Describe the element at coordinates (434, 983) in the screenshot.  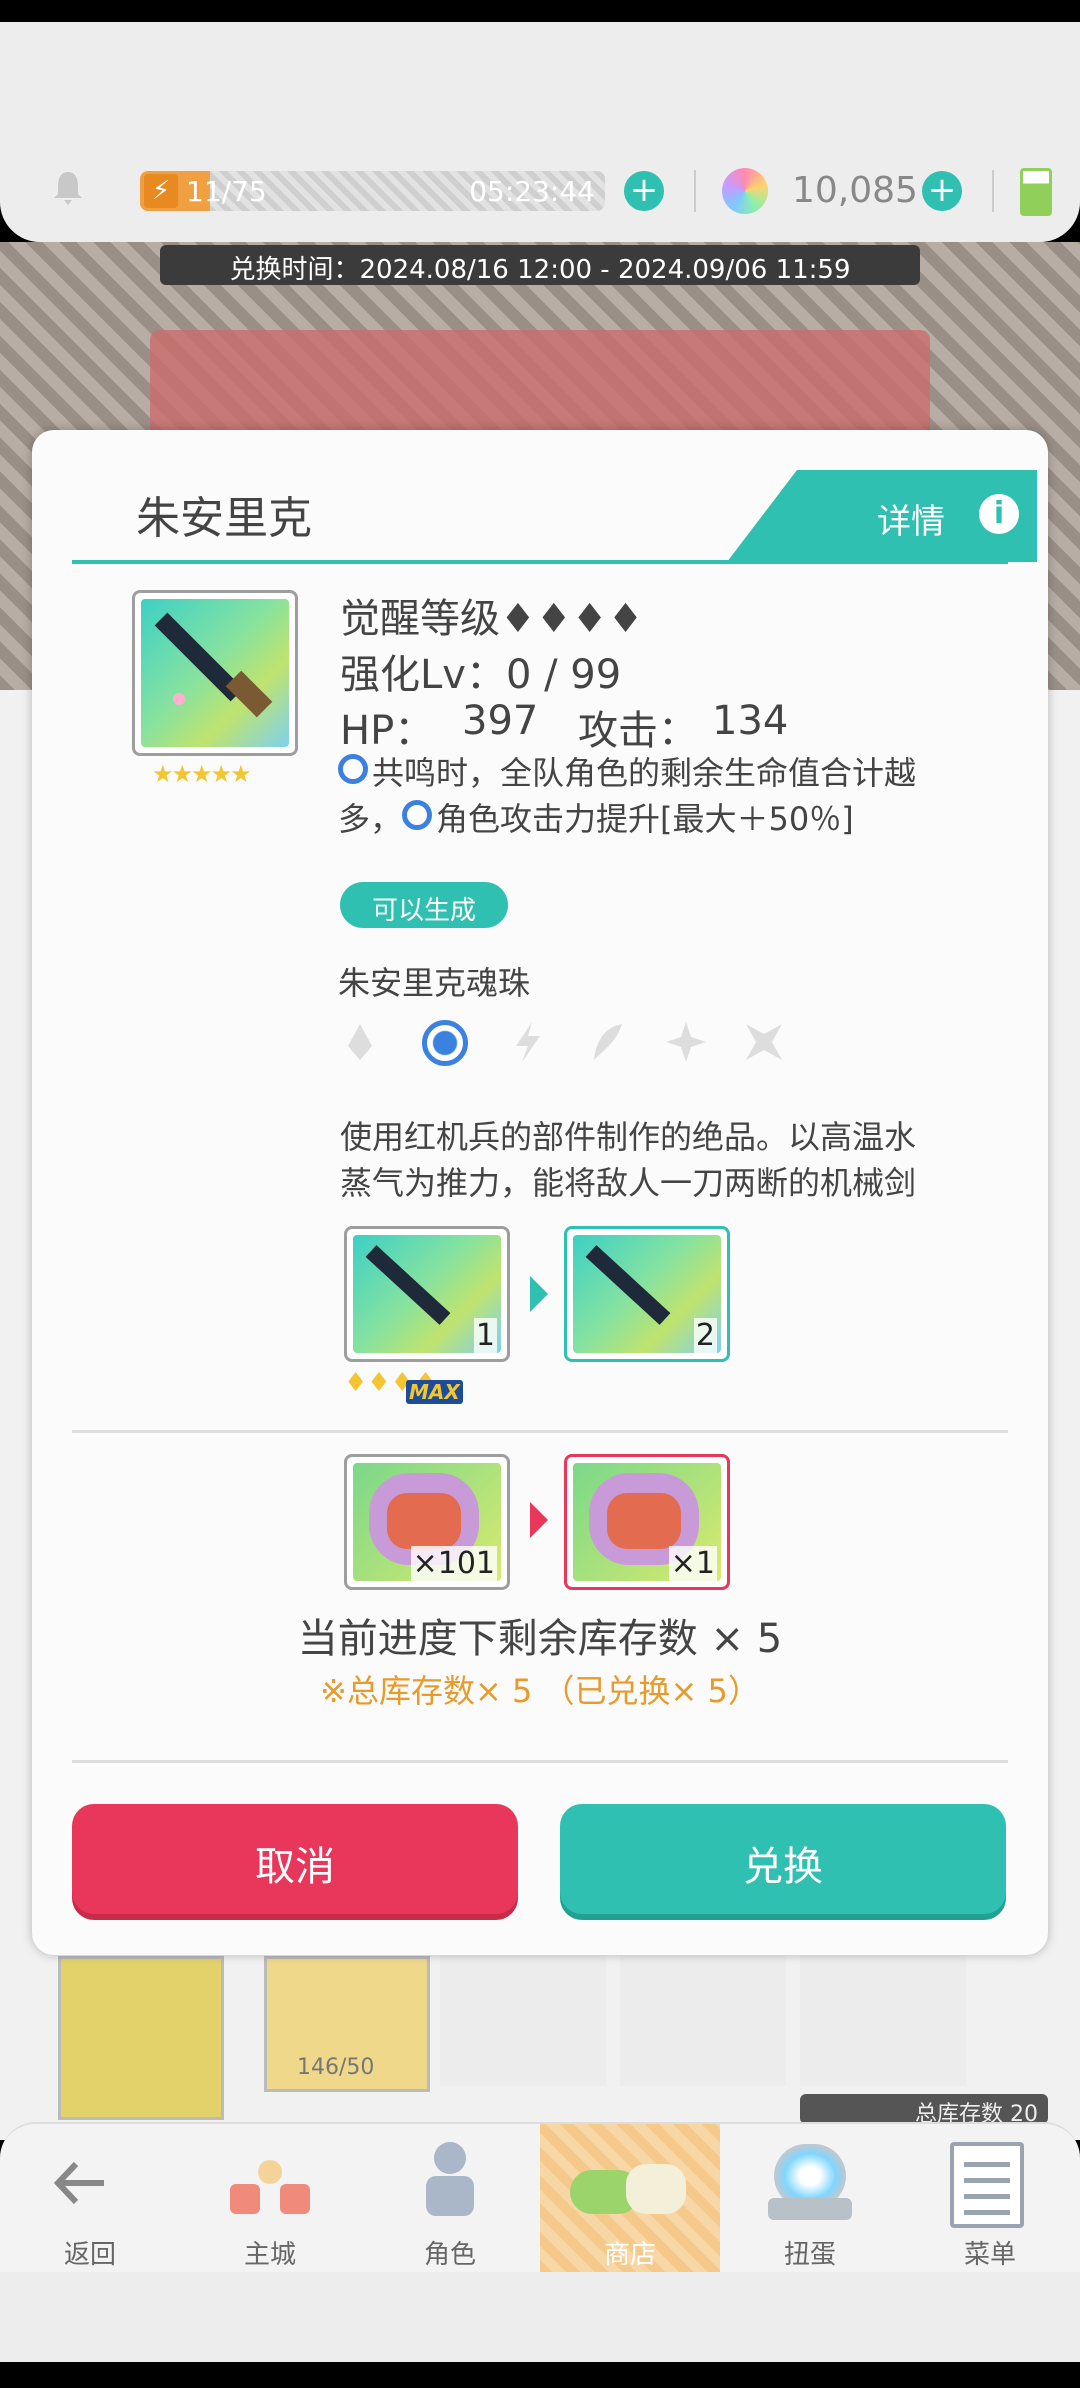
I see `soul-orb-label: 朱安里克魂珠` at that location.